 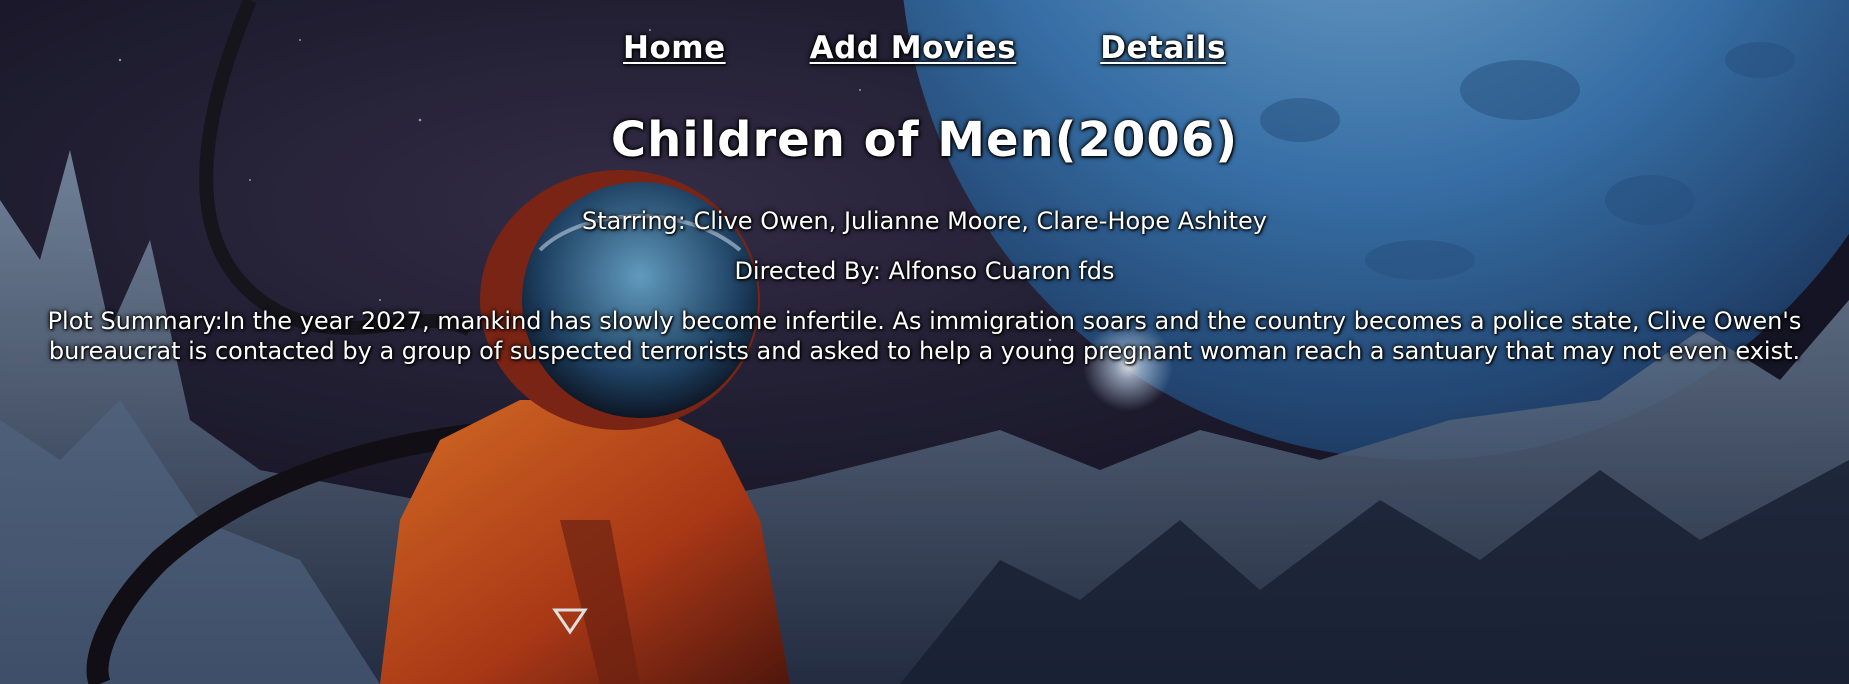 What do you see at coordinates (1163, 53) in the screenshot?
I see `nav-link-details: Details` at bounding box center [1163, 53].